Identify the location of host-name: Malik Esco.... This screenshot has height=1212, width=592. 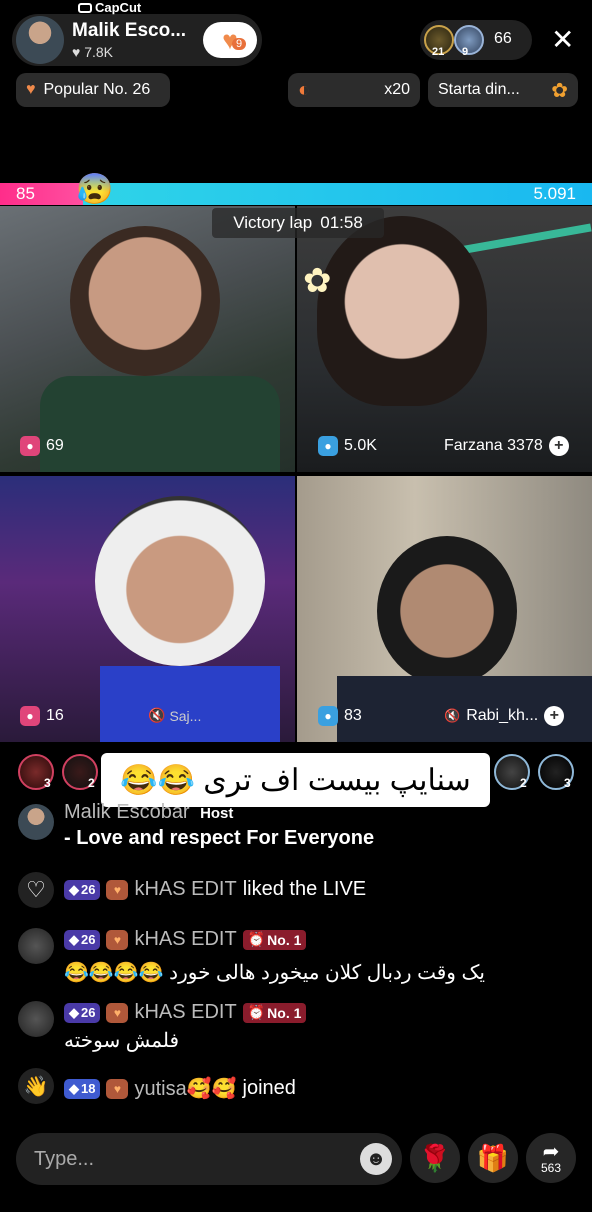
(129, 30).